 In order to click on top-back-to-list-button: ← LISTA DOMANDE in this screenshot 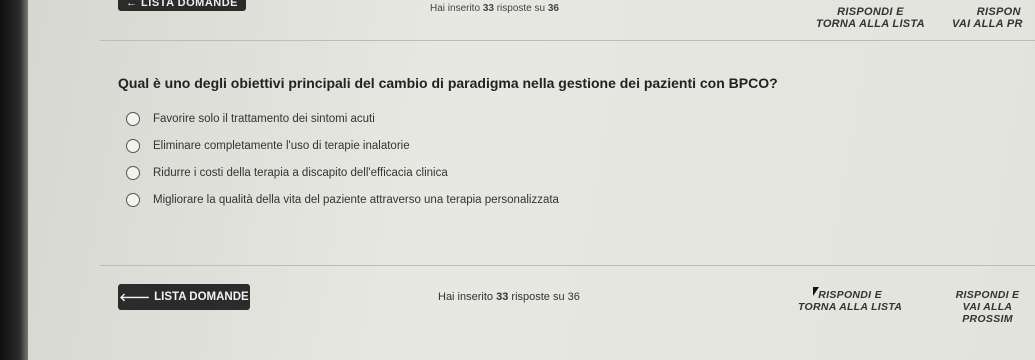, I will do `click(182, 5)`.